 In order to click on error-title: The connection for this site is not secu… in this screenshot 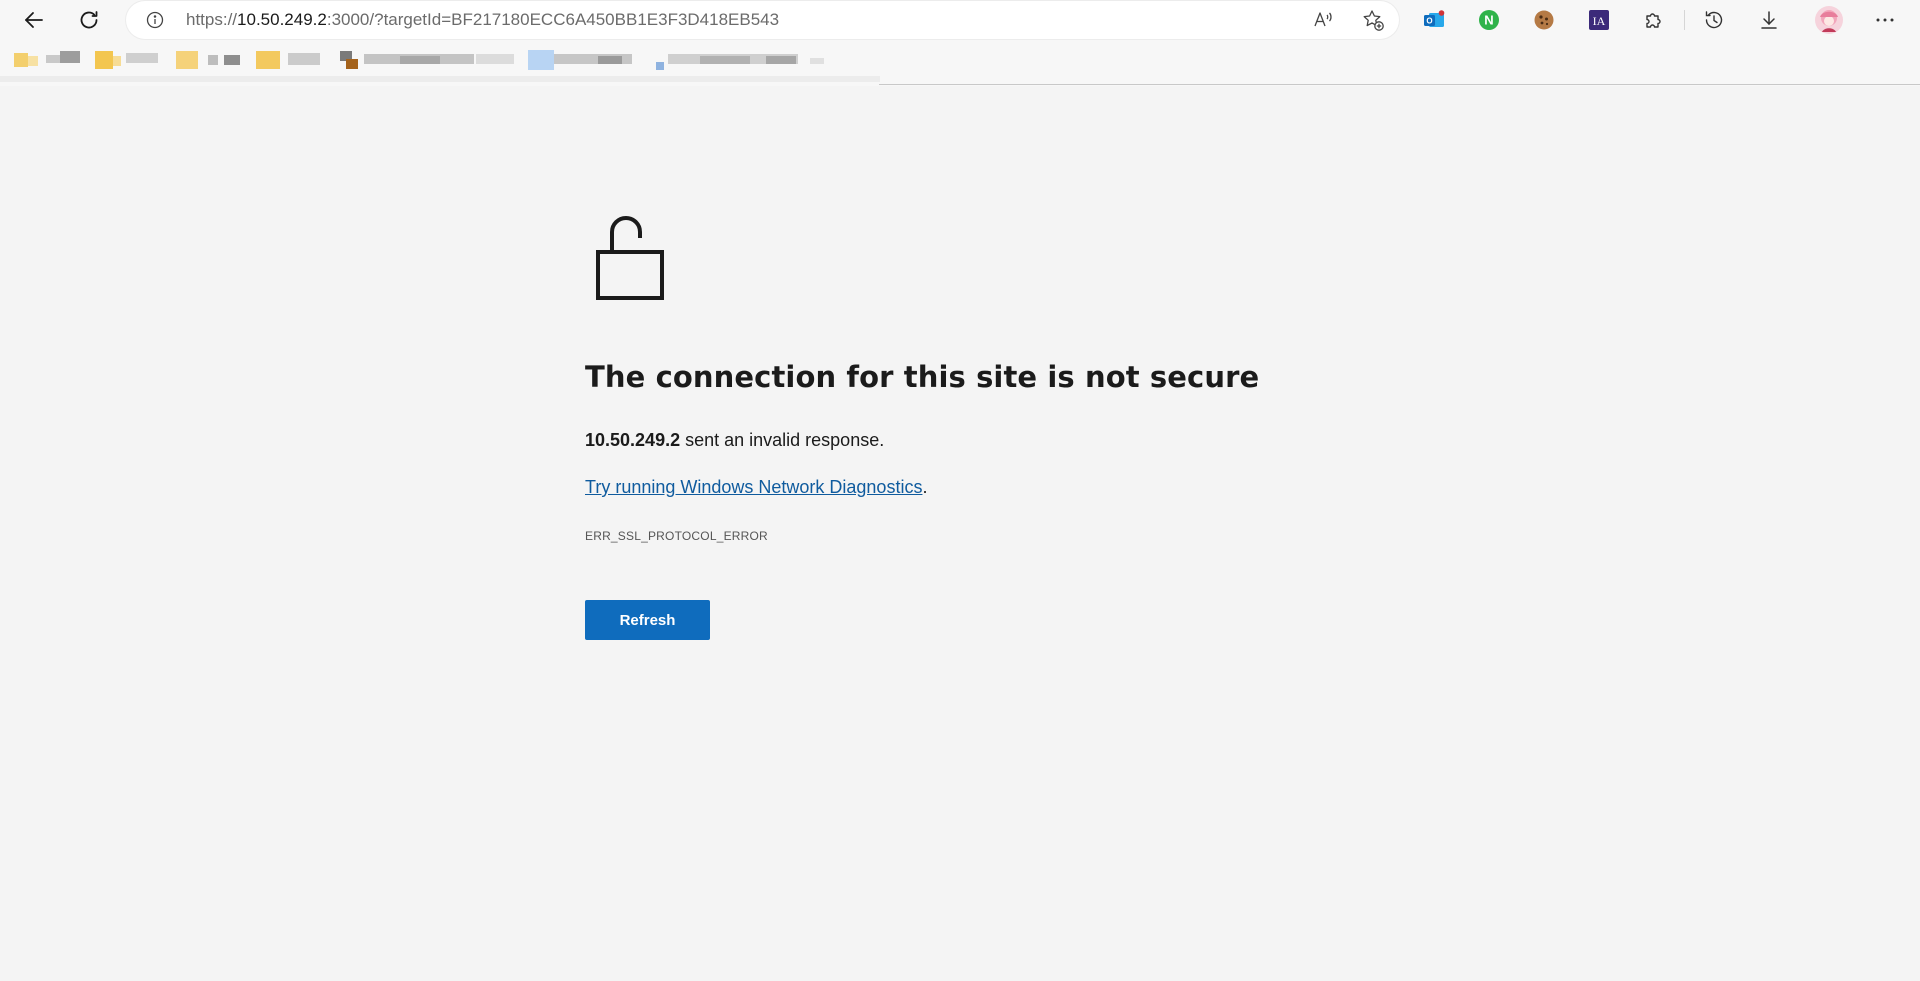, I will do `click(922, 377)`.